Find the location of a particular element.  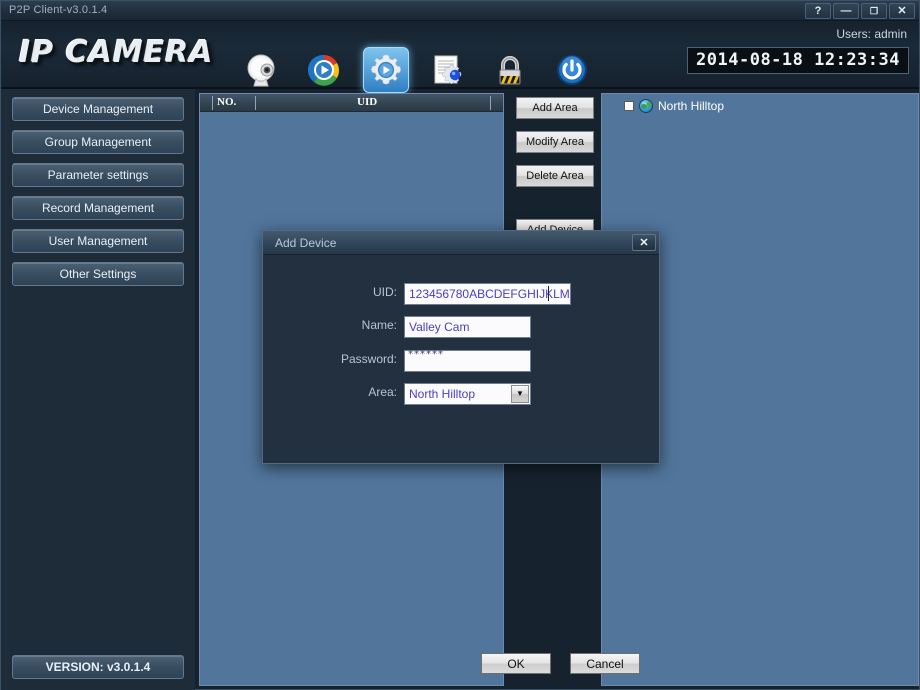

toolbar-live-play-button is located at coordinates (324, 70).